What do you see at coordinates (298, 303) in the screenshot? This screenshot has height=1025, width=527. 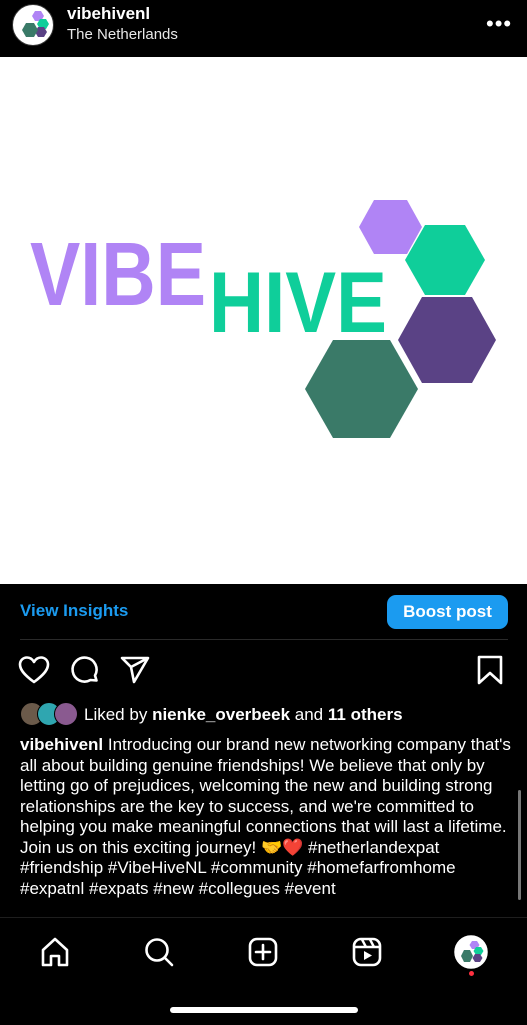 I see `logo-text-hive: HIVE` at bounding box center [298, 303].